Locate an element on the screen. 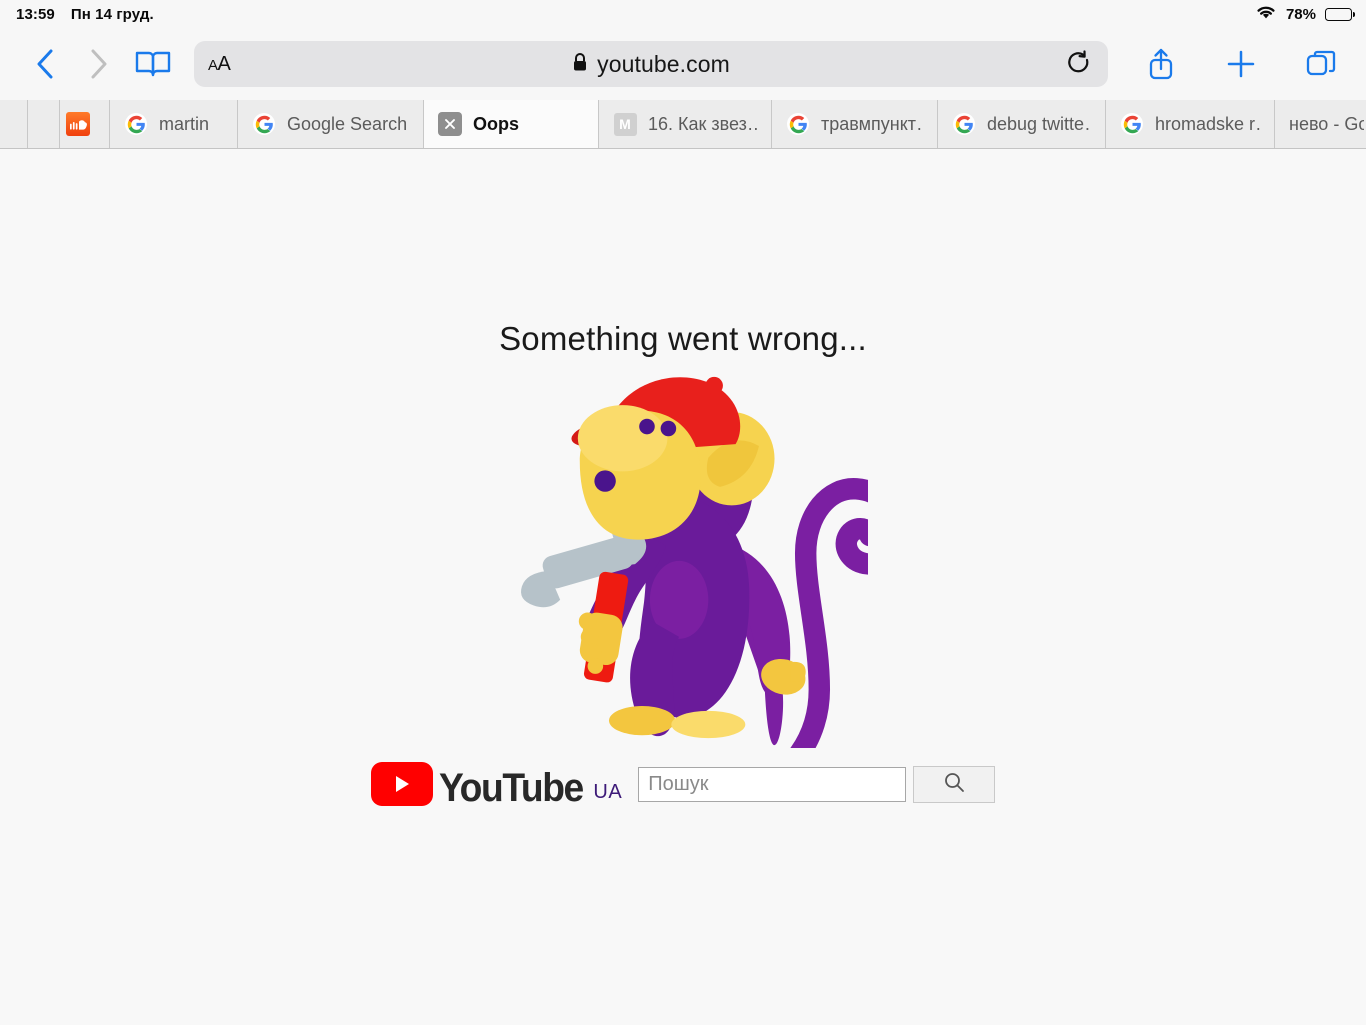 Image resolution: width=1366 pixels, height=1025 pixels. soundcloud-icon is located at coordinates (78, 124).